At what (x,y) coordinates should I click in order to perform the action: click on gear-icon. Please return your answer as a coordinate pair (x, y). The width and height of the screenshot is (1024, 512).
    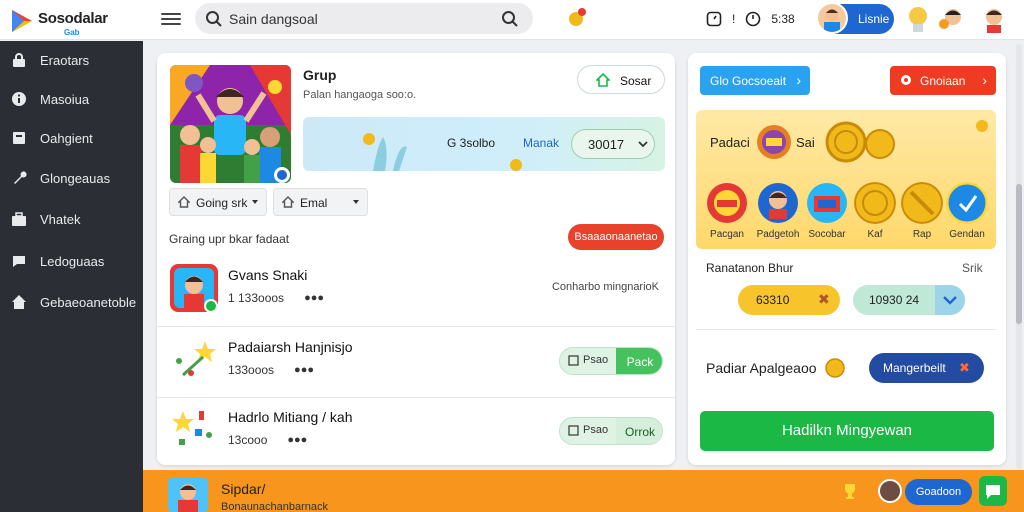
    Looking at the image, I should click on (906, 80).